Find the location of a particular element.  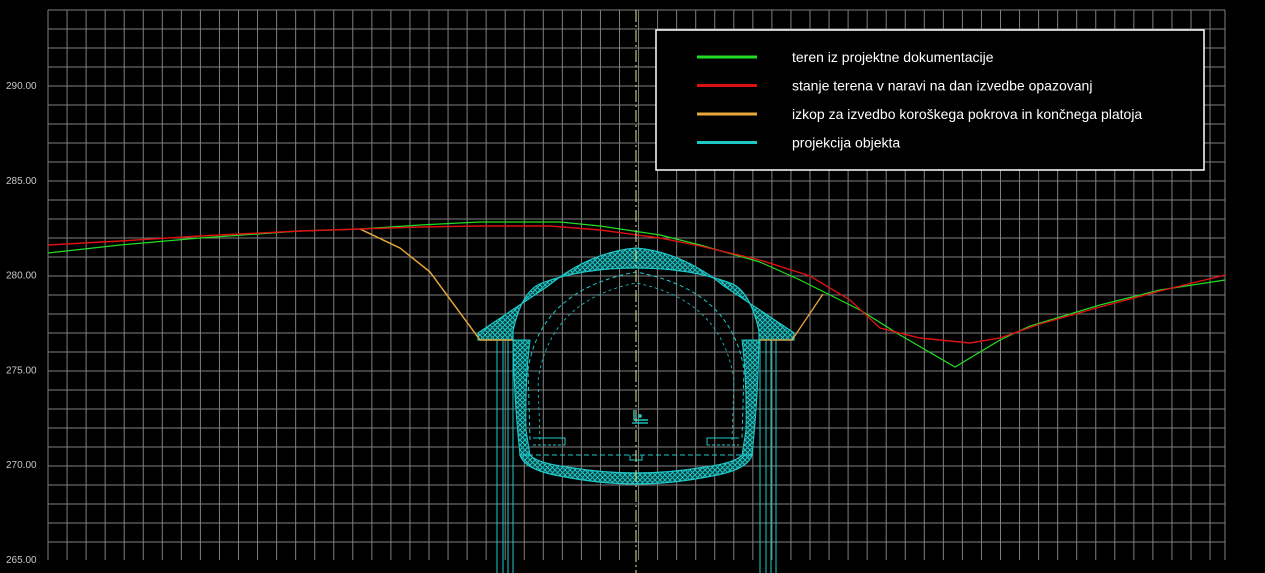

legend-label-objekt: projekcija objekta is located at coordinates (846, 143).